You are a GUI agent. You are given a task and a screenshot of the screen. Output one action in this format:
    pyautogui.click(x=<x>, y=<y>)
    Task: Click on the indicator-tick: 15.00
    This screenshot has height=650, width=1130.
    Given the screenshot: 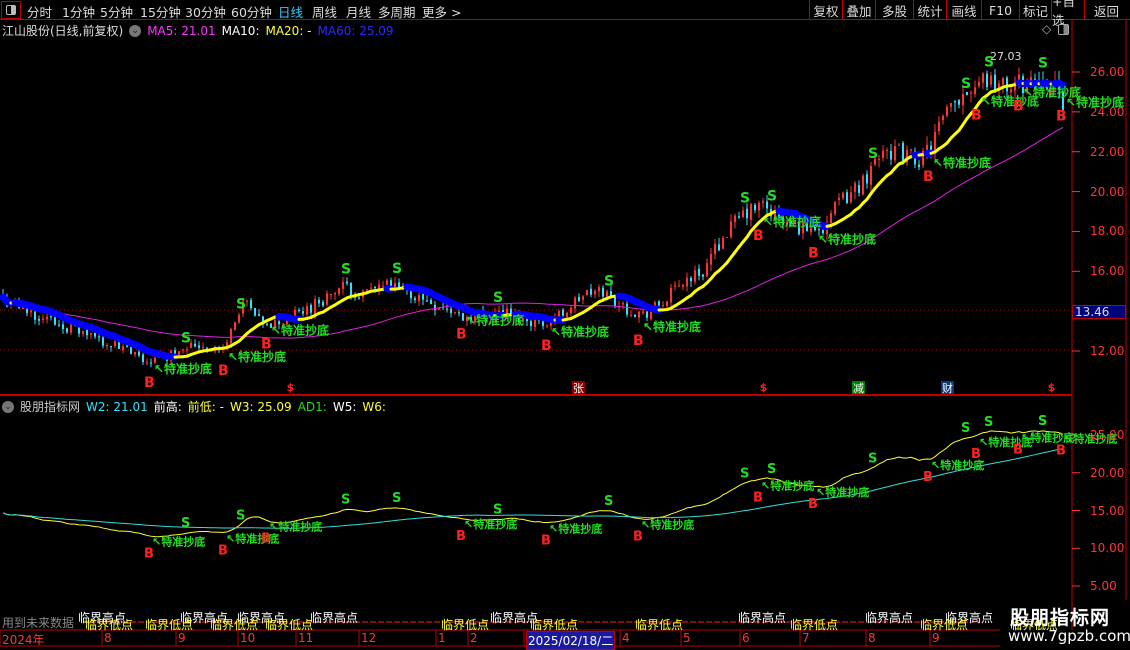 What is the action you would take?
    pyautogui.click(x=1107, y=510)
    